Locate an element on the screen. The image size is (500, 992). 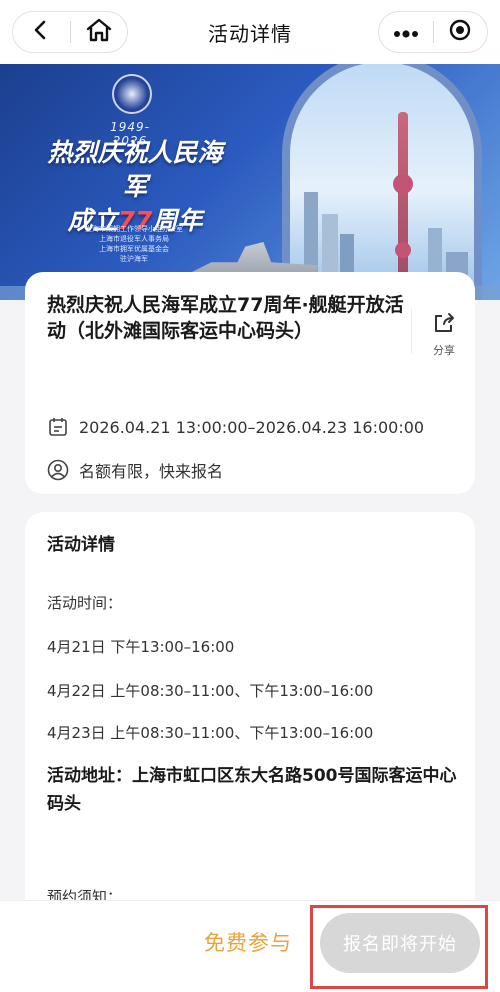
nav-left-capsule is located at coordinates (70, 32).